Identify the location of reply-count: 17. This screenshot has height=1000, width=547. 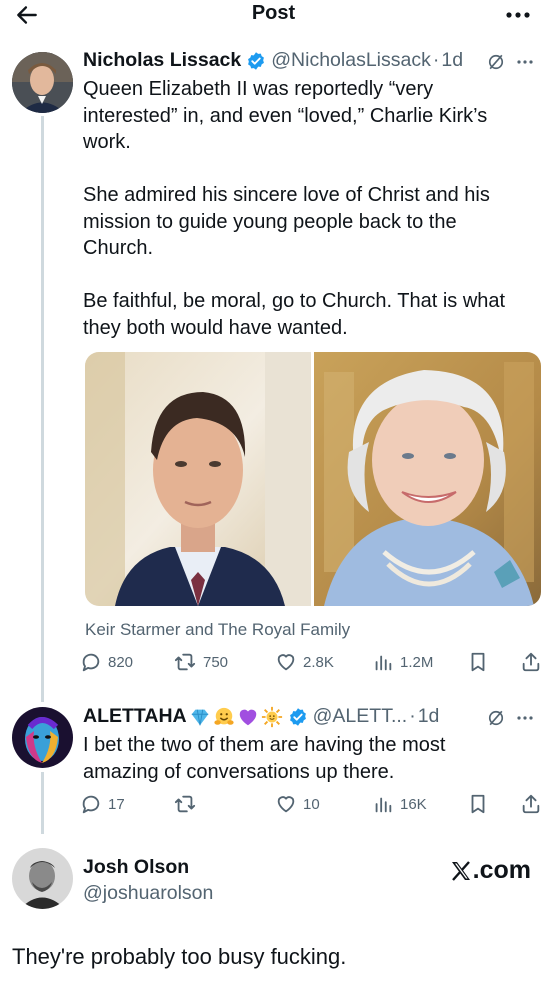
(116, 804).